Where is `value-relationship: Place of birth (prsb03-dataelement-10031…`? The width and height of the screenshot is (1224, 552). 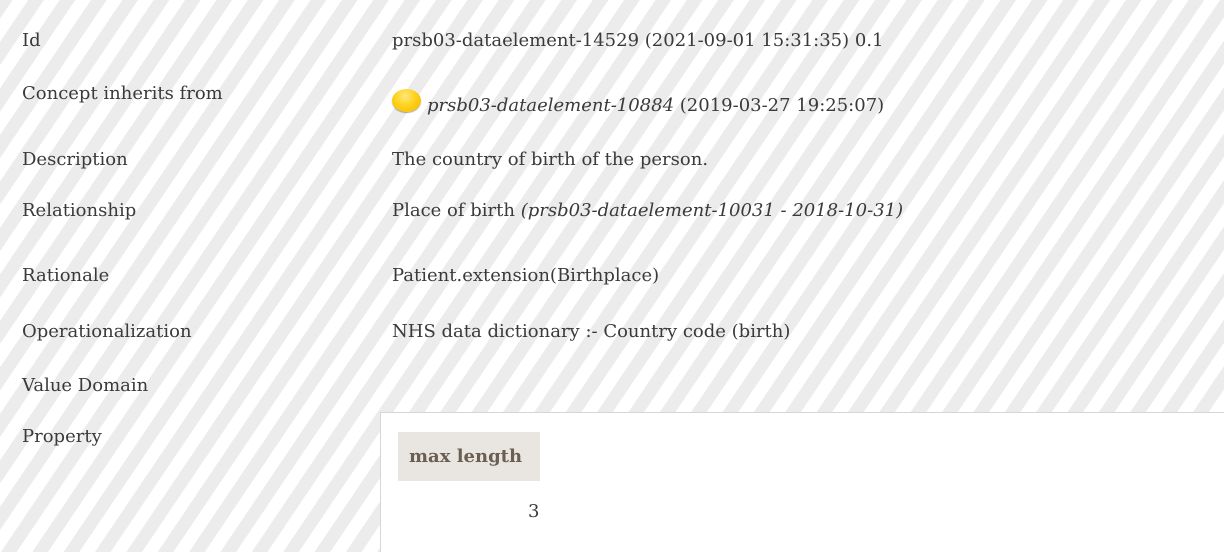 value-relationship: Place of birth (prsb03-dataelement-10031… is located at coordinates (647, 211).